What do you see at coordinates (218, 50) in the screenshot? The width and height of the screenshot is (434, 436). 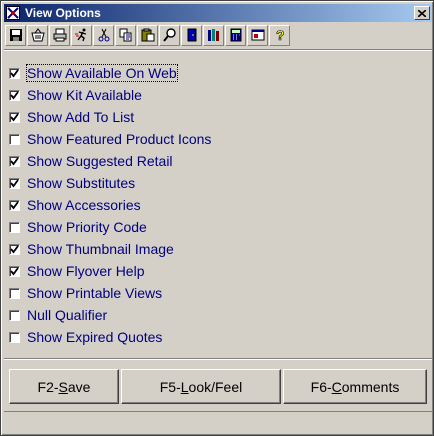 I see `toolbar-divider` at bounding box center [218, 50].